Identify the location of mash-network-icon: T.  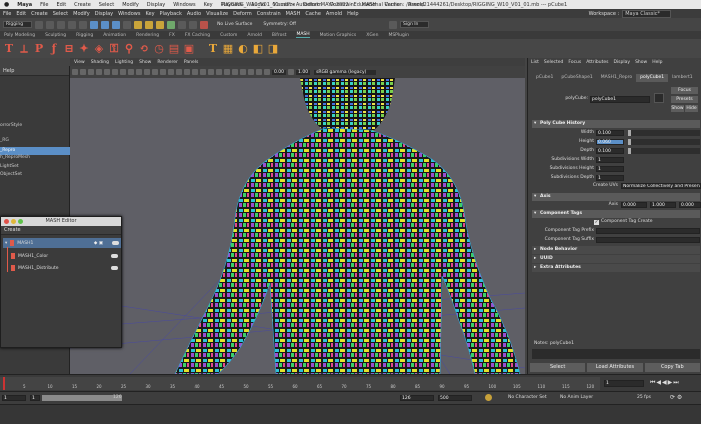
(9, 48).